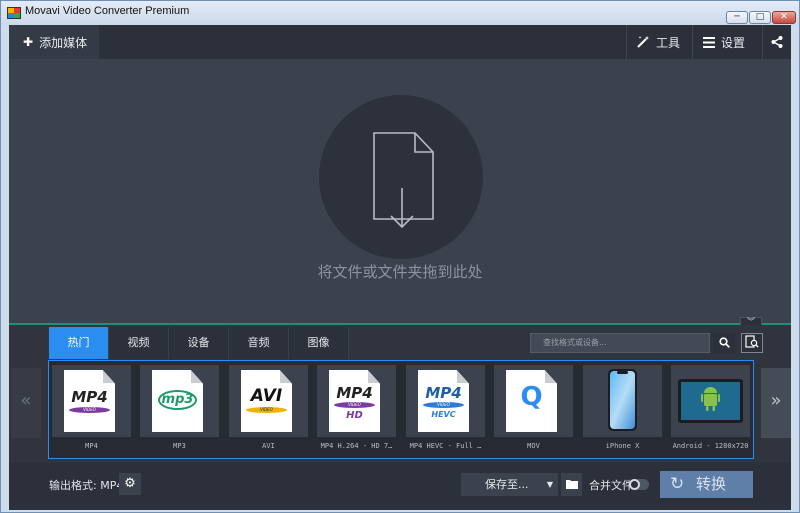 The image size is (800, 513). I want to click on format-card-mp3: mp3 MP3, so click(179, 412).